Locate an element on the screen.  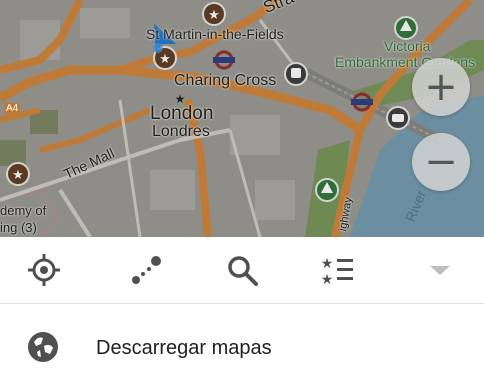
more-dropdown-button is located at coordinates (440, 270).